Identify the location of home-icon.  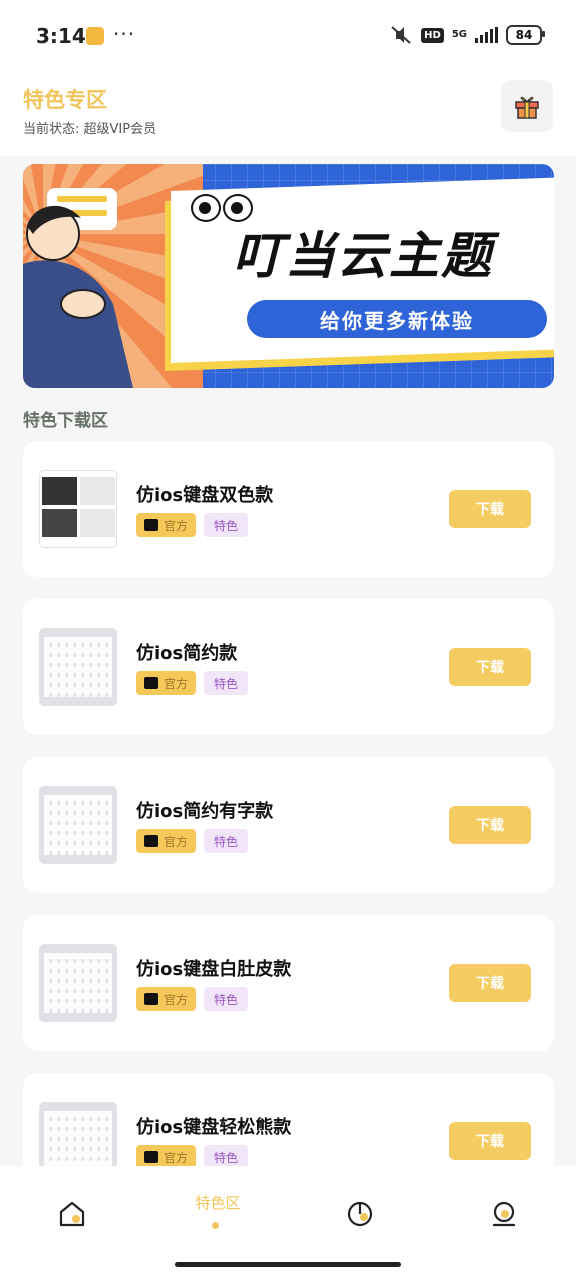
(72, 1214).